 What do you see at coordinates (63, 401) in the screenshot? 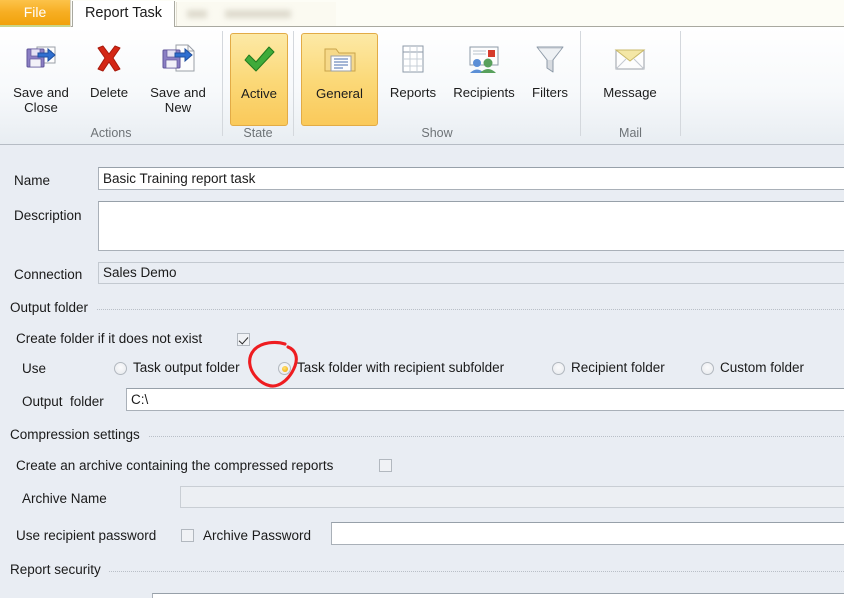
I see `output-folder-path-label: Output folder` at bounding box center [63, 401].